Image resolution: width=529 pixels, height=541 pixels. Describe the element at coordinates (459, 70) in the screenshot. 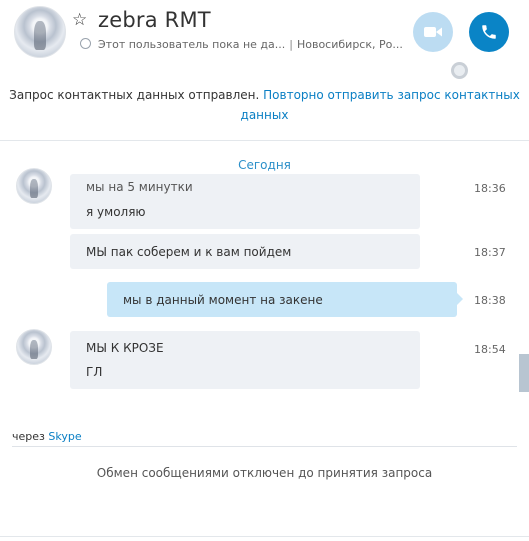

I see `globe-icon` at that location.